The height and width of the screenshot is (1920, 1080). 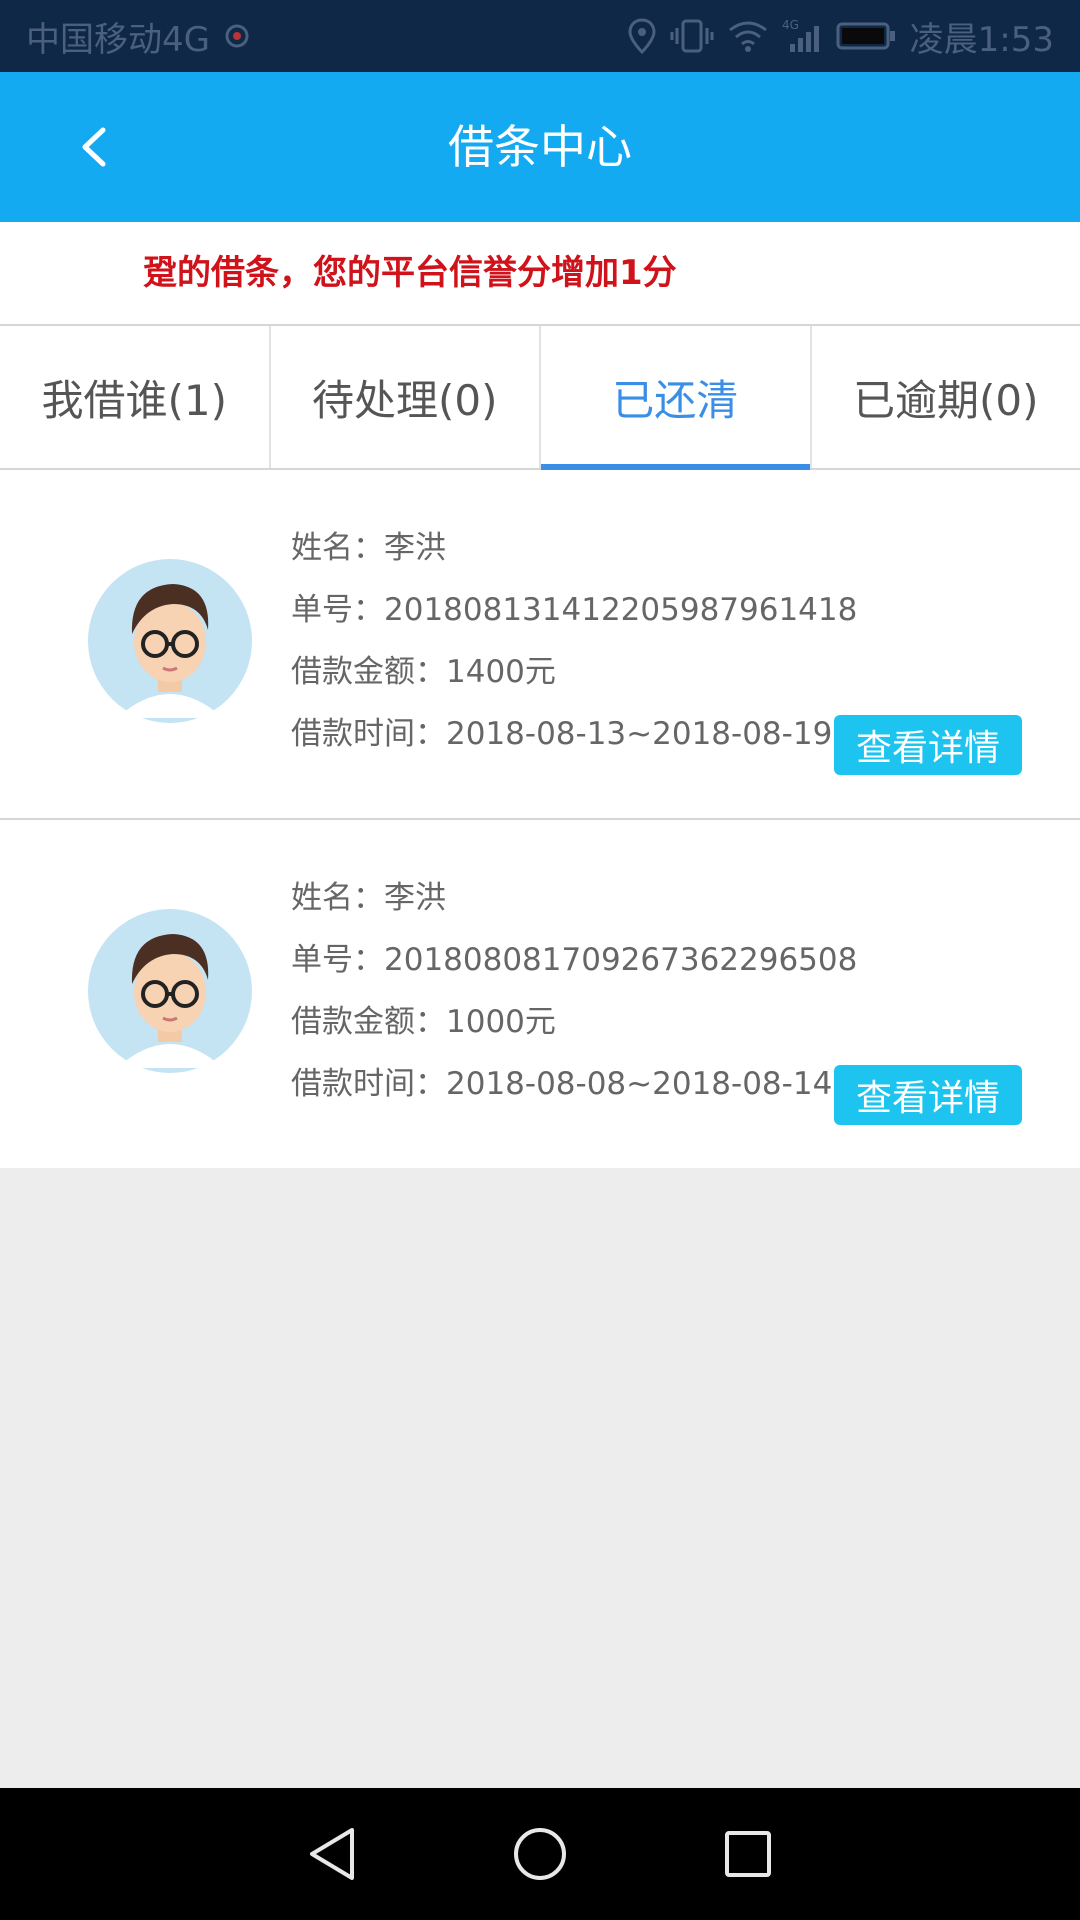 I want to click on app-bar: 借条中心, so click(x=540, y=147).